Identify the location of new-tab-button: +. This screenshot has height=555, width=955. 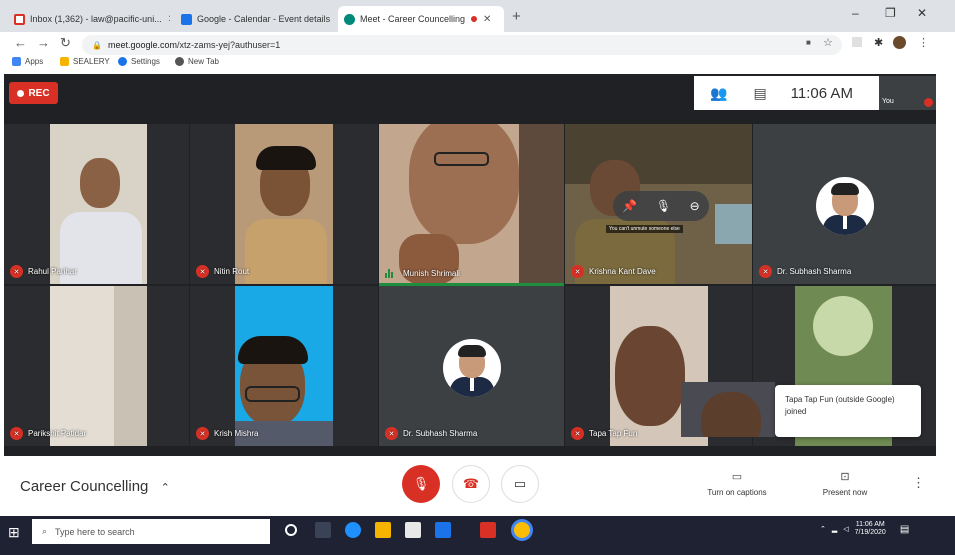
(516, 16).